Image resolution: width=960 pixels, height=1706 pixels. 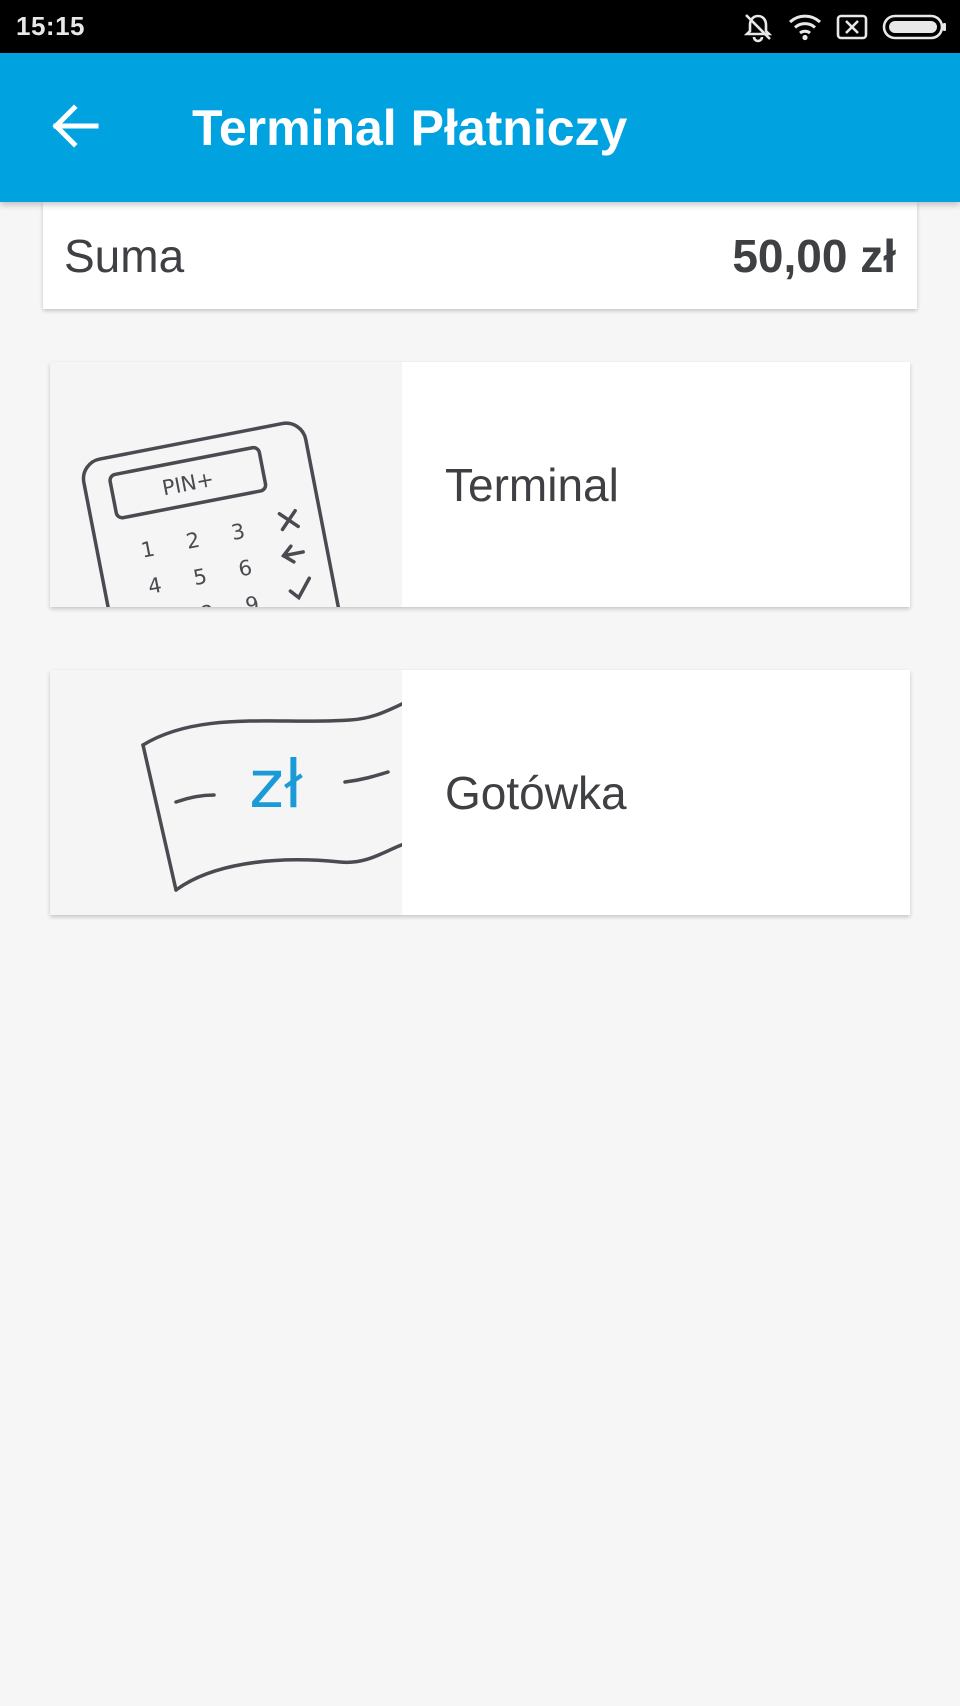 I want to click on page-title: Terminal Płatniczy, so click(x=410, y=128).